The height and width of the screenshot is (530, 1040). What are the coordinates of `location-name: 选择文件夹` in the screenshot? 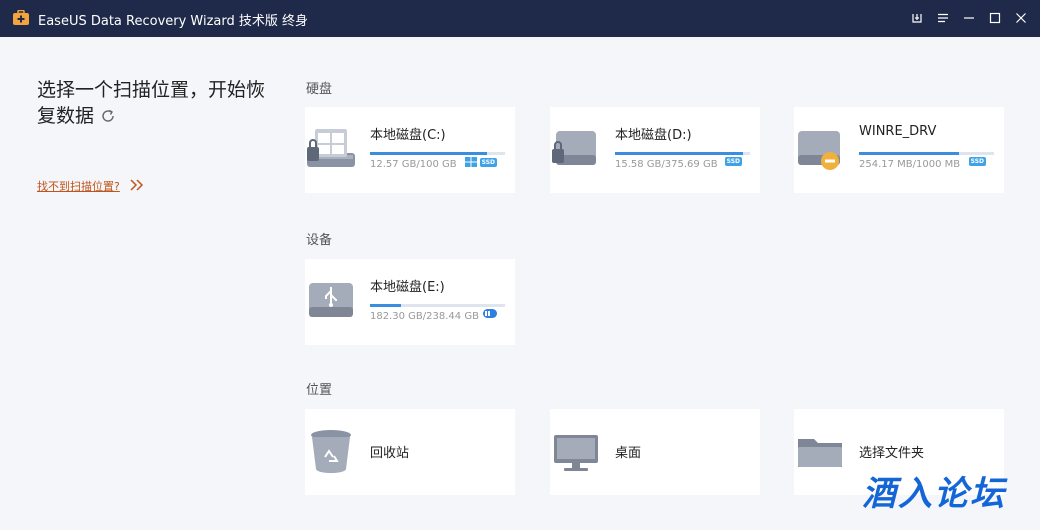 It's located at (892, 453).